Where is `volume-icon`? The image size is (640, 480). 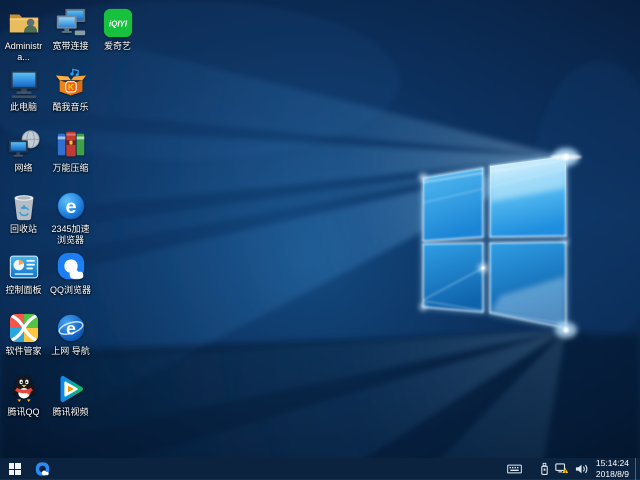 volume-icon is located at coordinates (581, 469).